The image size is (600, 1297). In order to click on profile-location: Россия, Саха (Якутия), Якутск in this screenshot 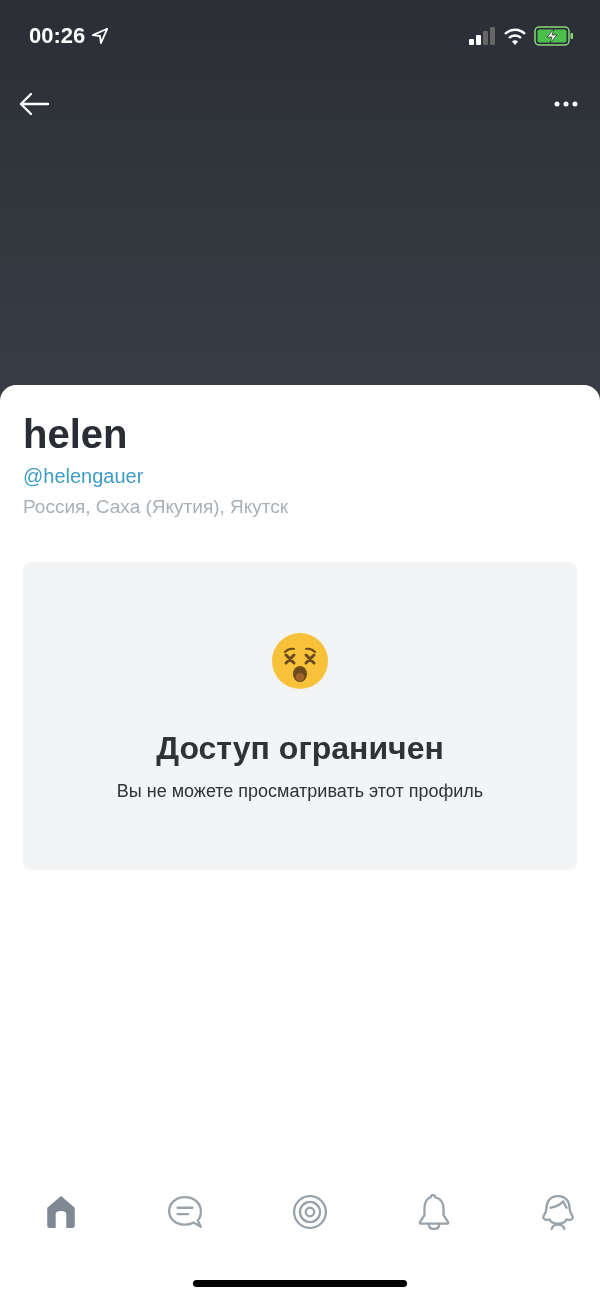, I will do `click(156, 507)`.